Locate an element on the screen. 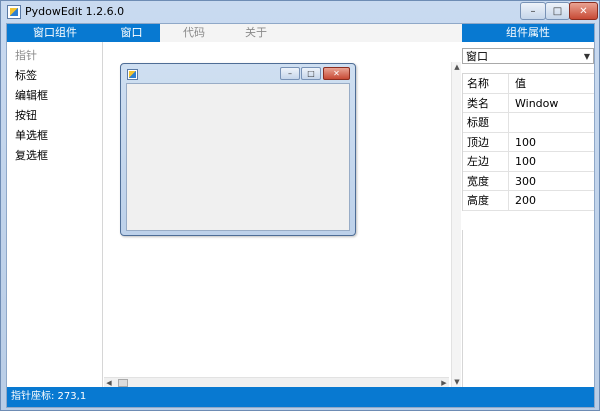  table-row: 宽度 300 is located at coordinates (528, 181).